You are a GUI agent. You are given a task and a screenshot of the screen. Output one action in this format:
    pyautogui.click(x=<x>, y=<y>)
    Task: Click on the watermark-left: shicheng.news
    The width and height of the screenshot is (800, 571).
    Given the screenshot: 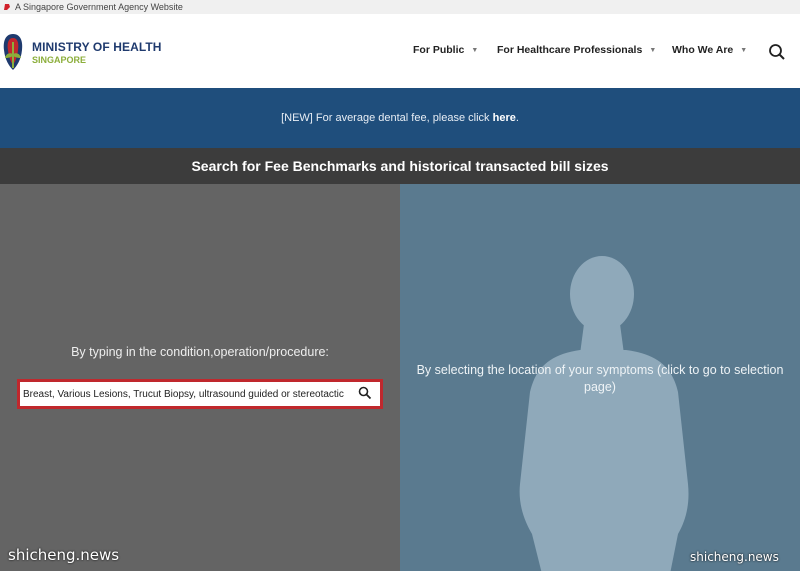 What is the action you would take?
    pyautogui.click(x=64, y=555)
    